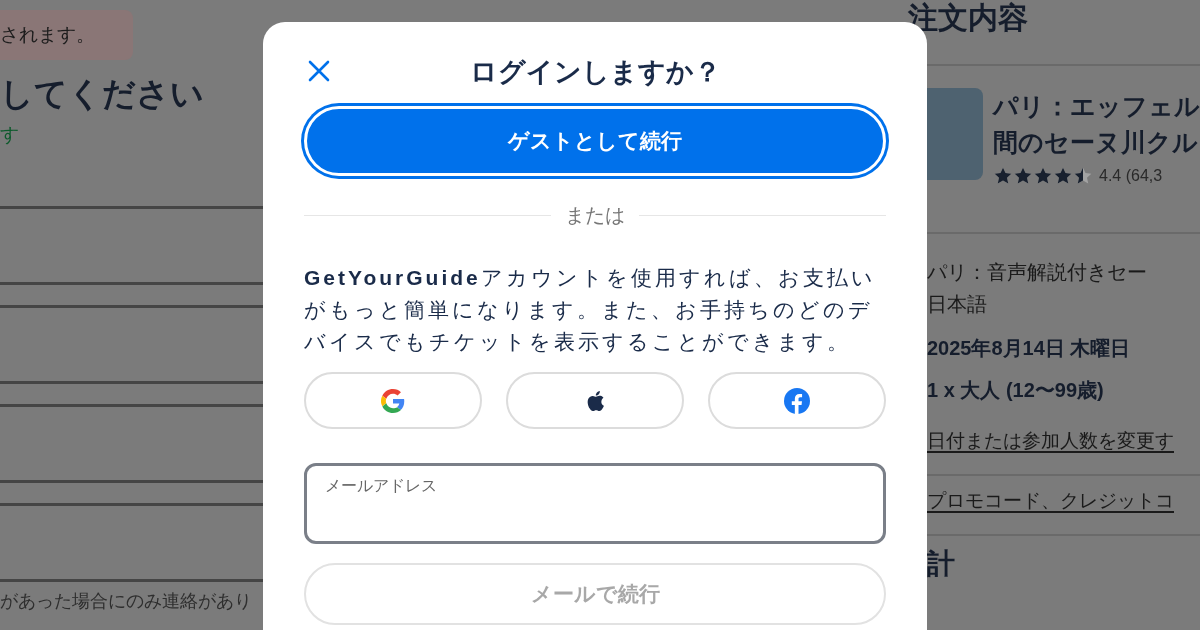 The image size is (1200, 630). What do you see at coordinates (957, 304) in the screenshot?
I see `language-text: 日本語` at bounding box center [957, 304].